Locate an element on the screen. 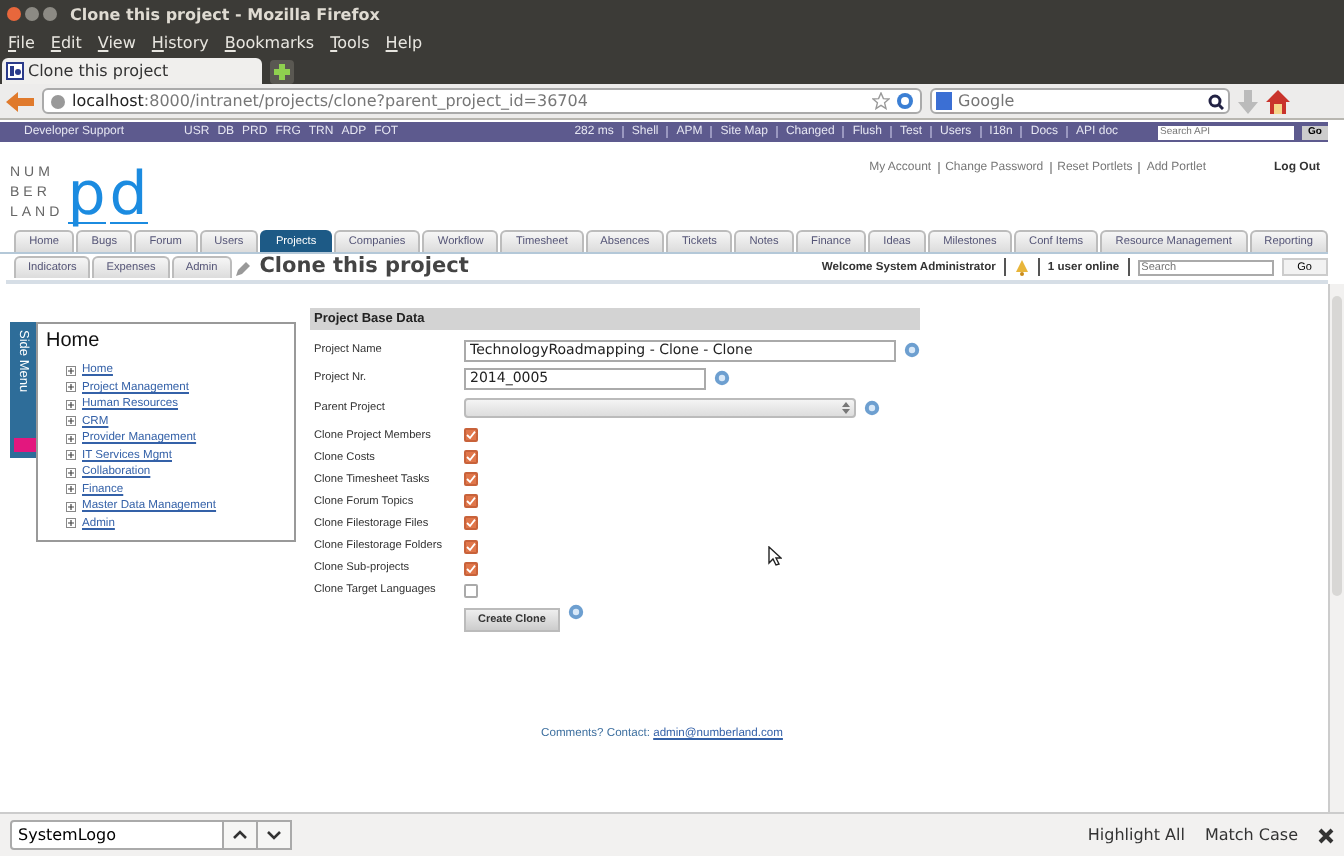 The width and height of the screenshot is (1344, 856). window-title: Clone this project - Mozilla Firefox is located at coordinates (225, 14).